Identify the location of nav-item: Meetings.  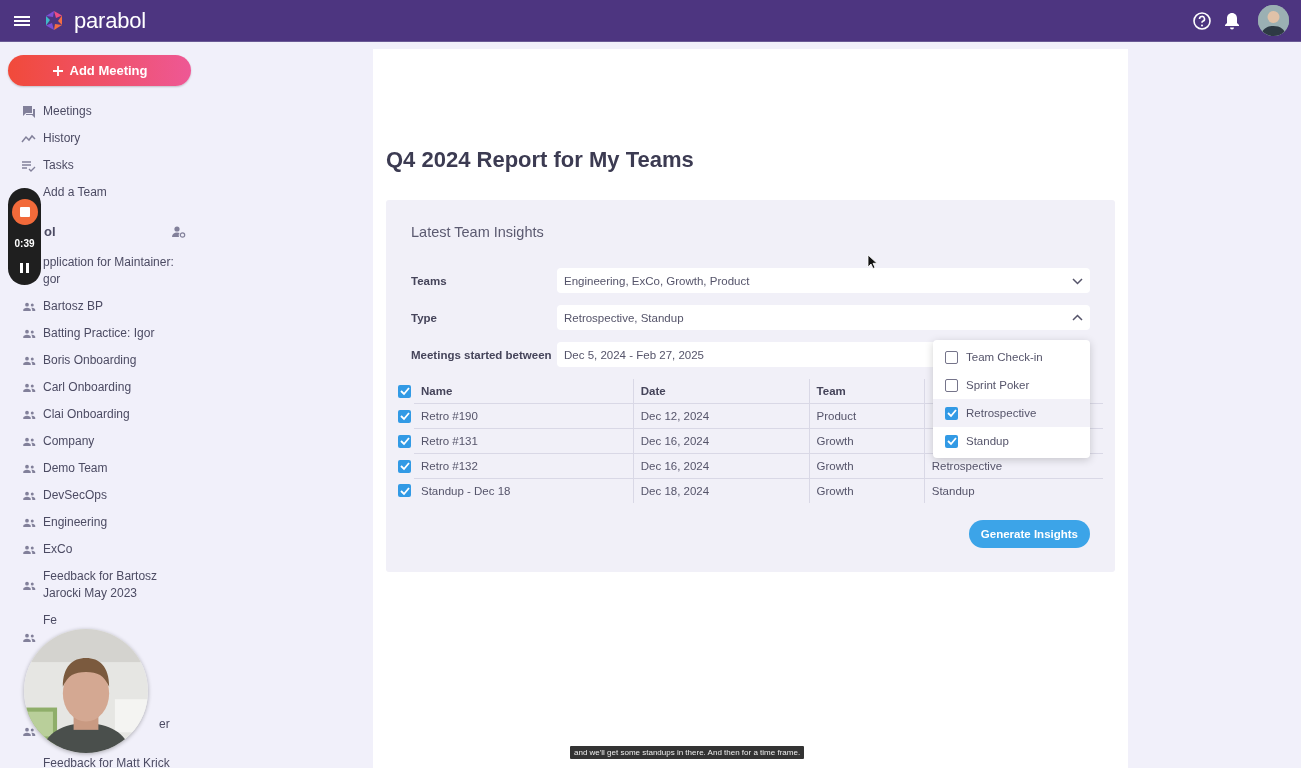
(67, 111).